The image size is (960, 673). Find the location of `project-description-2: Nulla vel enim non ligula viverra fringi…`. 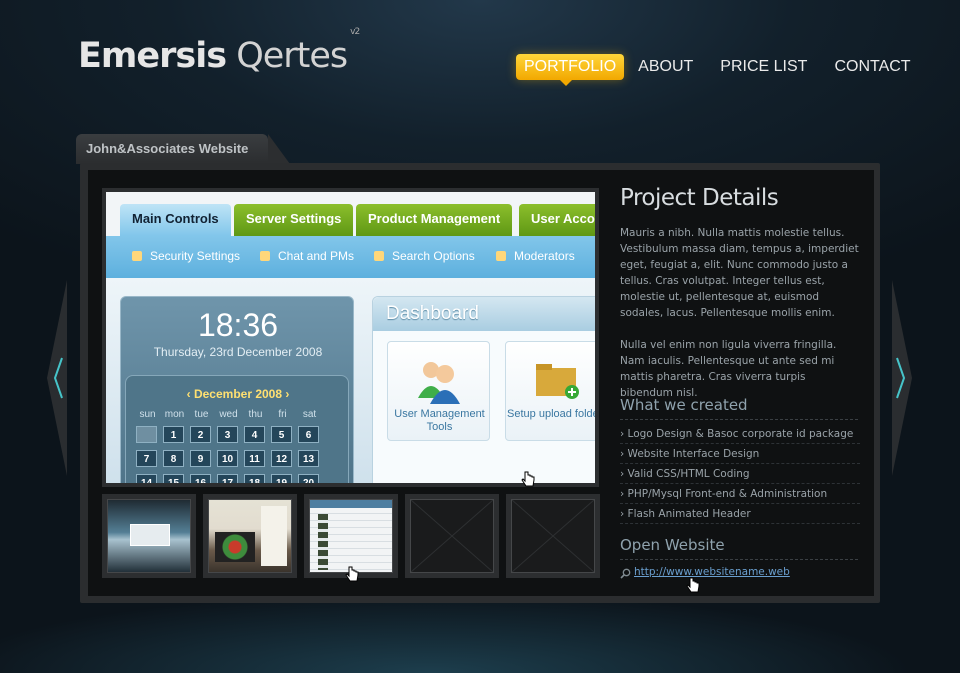

project-description-2: Nulla vel enim non ligula viverra fringi… is located at coordinates (728, 369).